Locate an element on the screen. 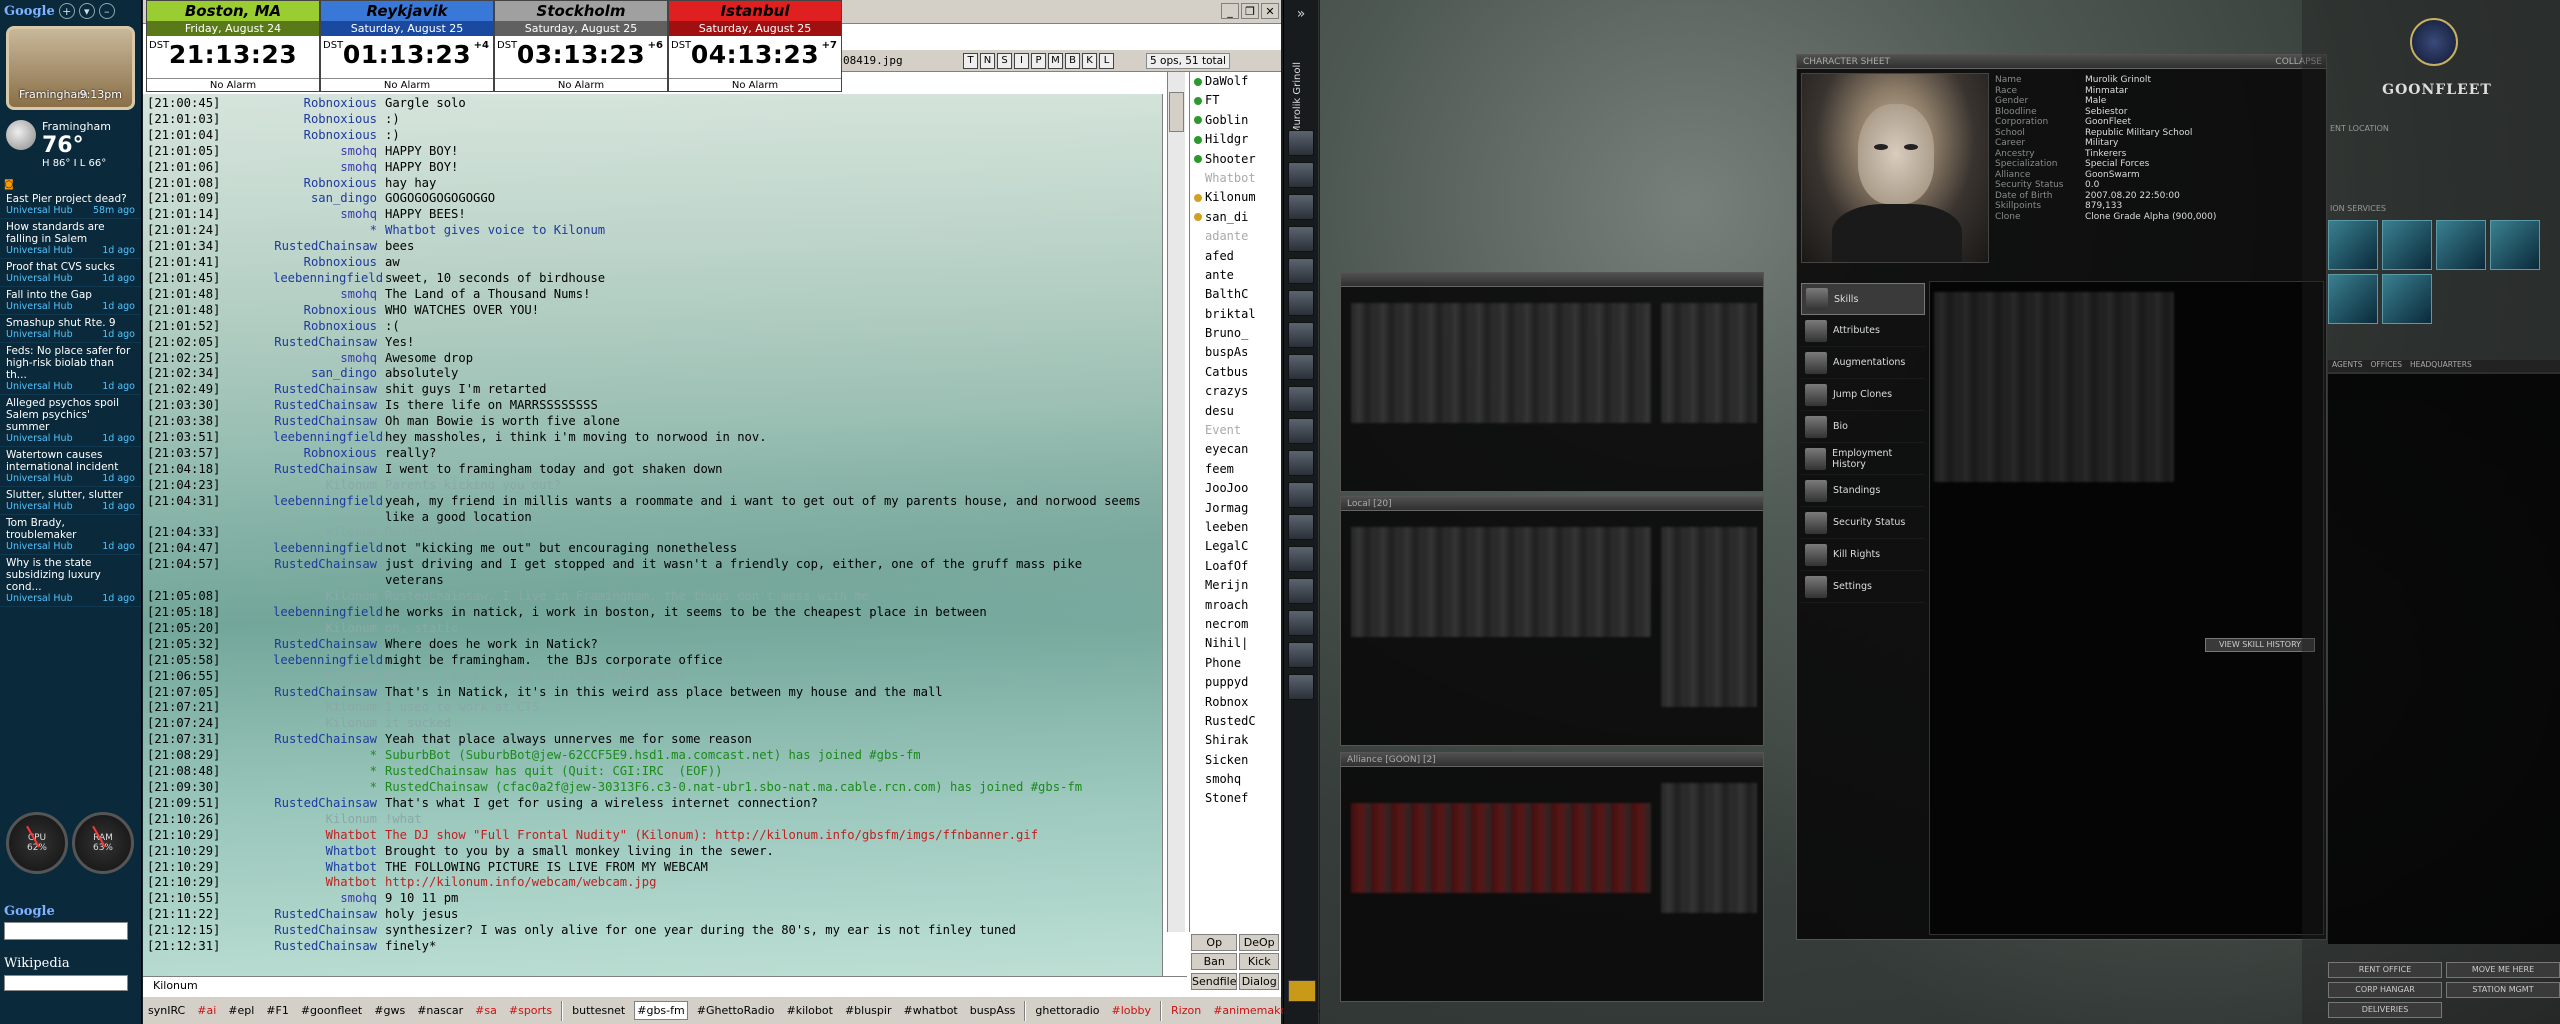  nick-list-item: DaWolf is located at coordinates (1235, 81).